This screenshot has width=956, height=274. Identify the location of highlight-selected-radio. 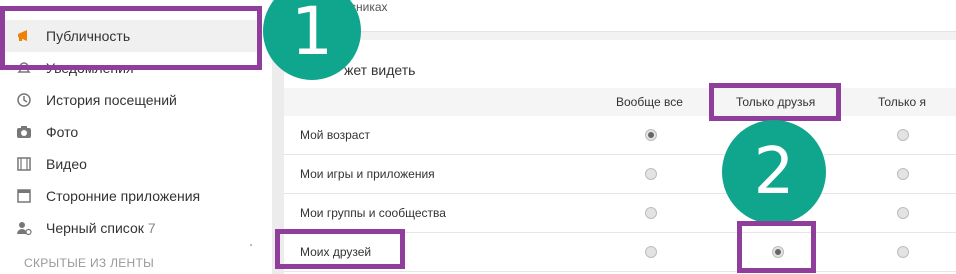
(776, 247).